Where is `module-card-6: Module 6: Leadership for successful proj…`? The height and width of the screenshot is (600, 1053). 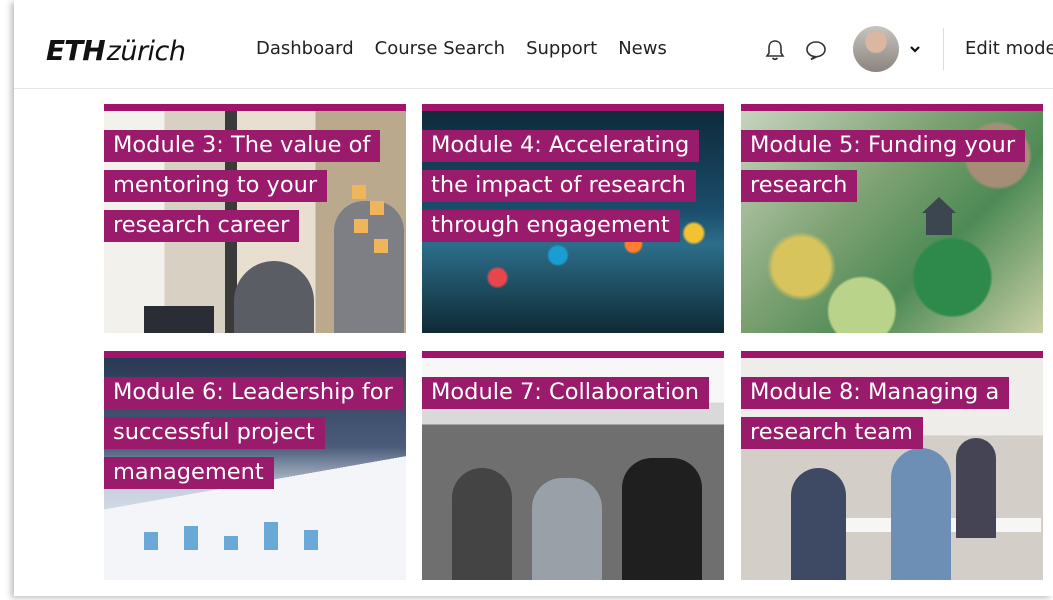 module-card-6: Module 6: Leadership for successful proj… is located at coordinates (255, 465).